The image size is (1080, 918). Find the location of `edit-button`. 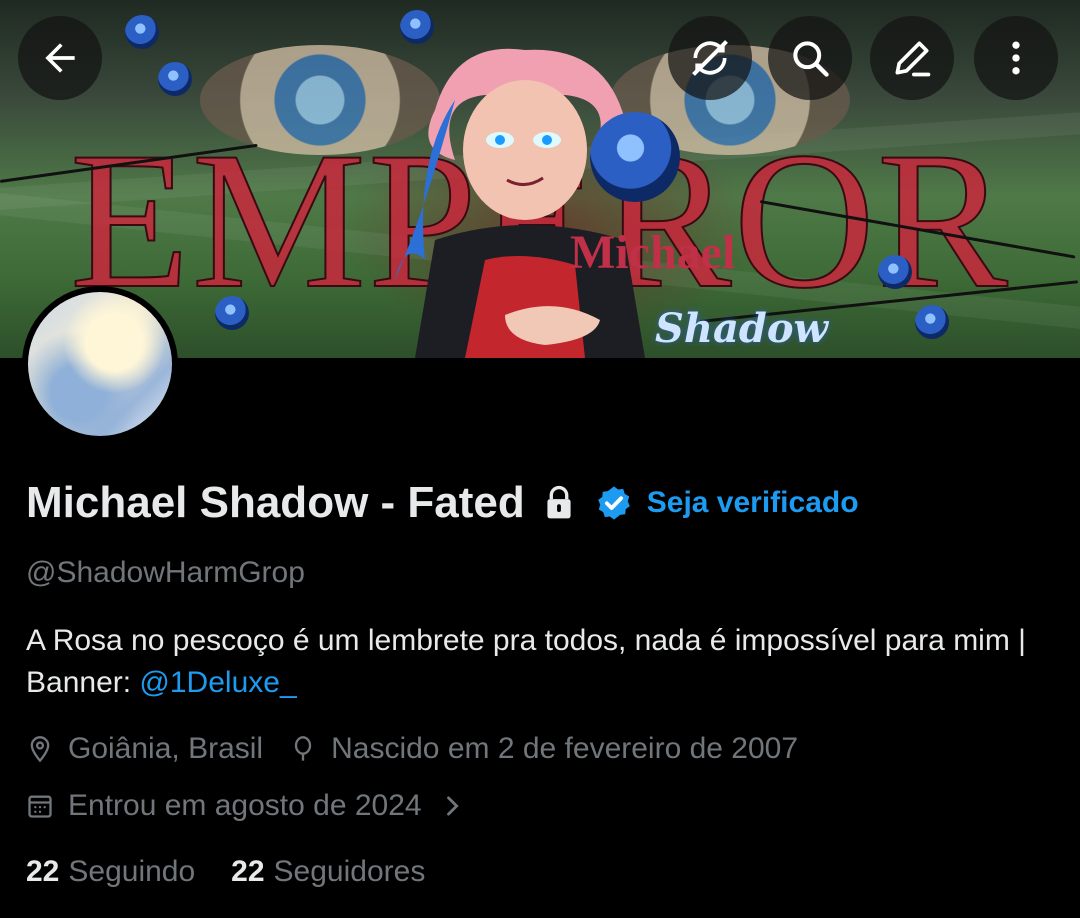

edit-button is located at coordinates (912, 58).